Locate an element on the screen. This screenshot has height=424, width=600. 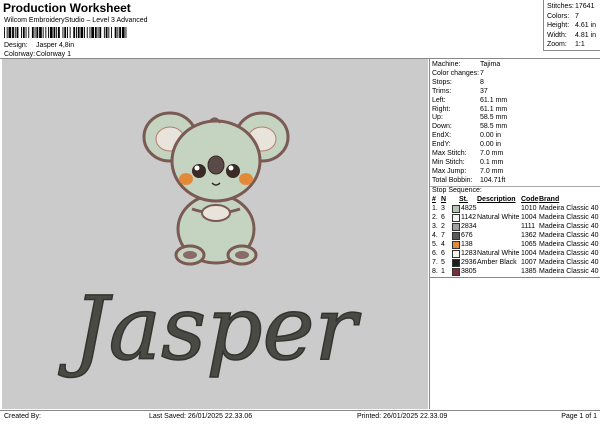
machine-label: Down: is located at coordinates (442, 127).